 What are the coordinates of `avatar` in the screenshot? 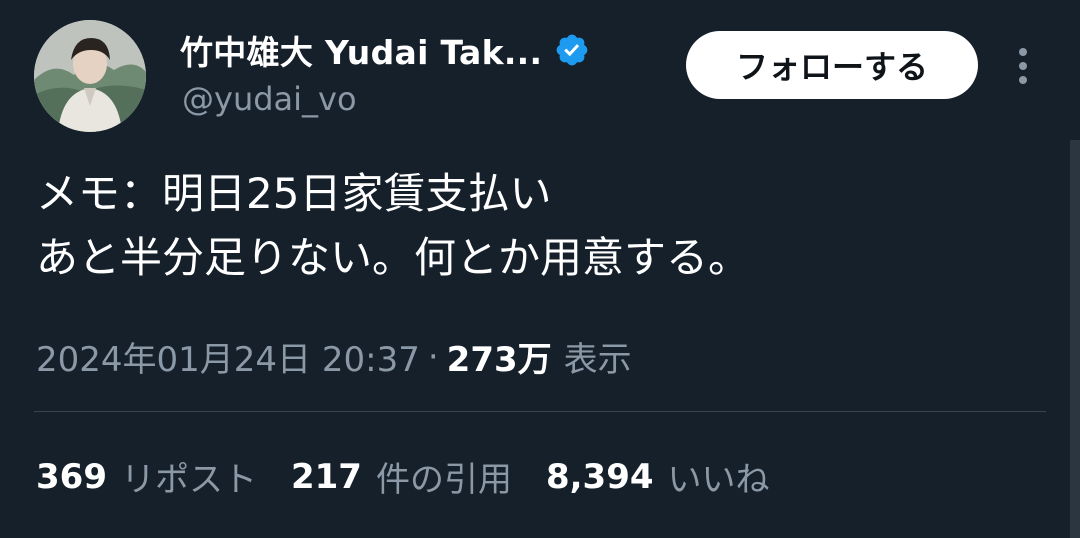 It's located at (90, 76).